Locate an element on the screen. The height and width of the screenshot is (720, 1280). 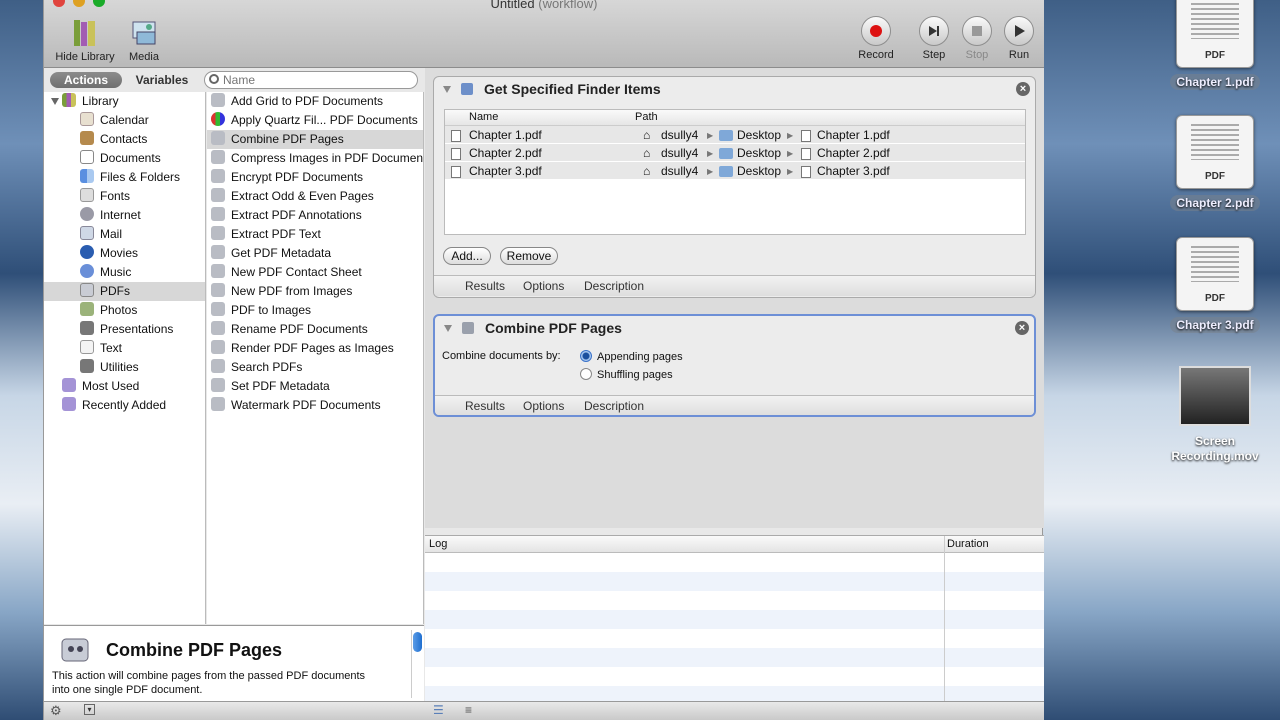
search-input is located at coordinates (313, 80).